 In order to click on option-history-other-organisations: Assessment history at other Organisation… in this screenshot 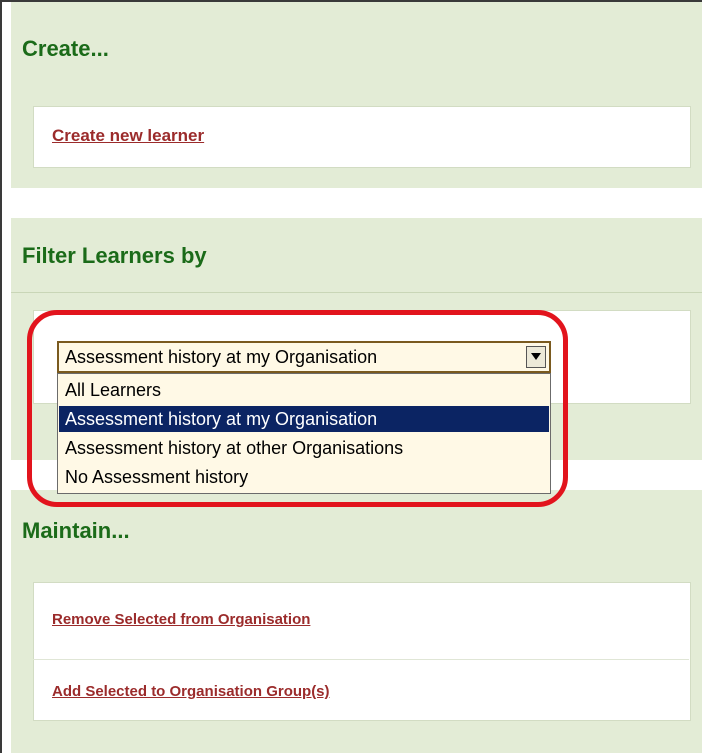, I will do `click(304, 448)`.